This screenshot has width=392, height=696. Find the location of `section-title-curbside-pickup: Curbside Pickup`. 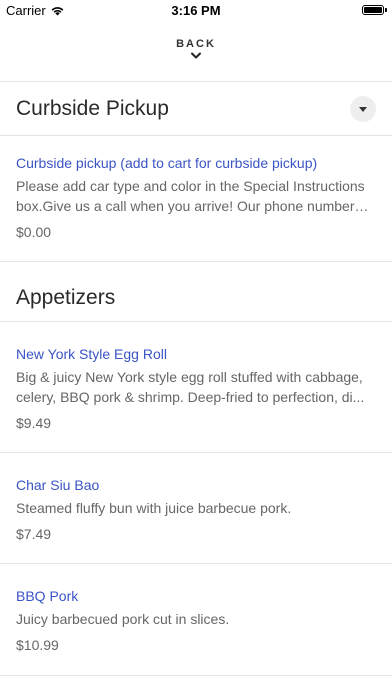

section-title-curbside-pickup: Curbside Pickup is located at coordinates (92, 108).